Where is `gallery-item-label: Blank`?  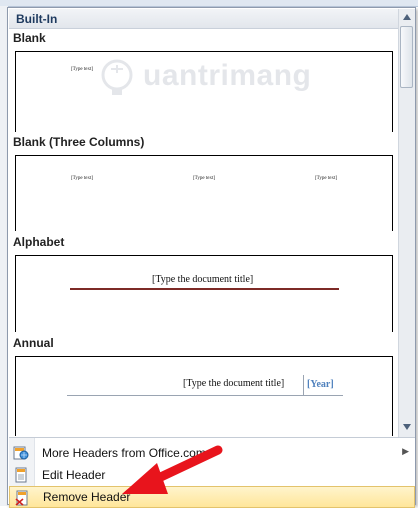
gallery-item-label: Blank is located at coordinates (29, 38).